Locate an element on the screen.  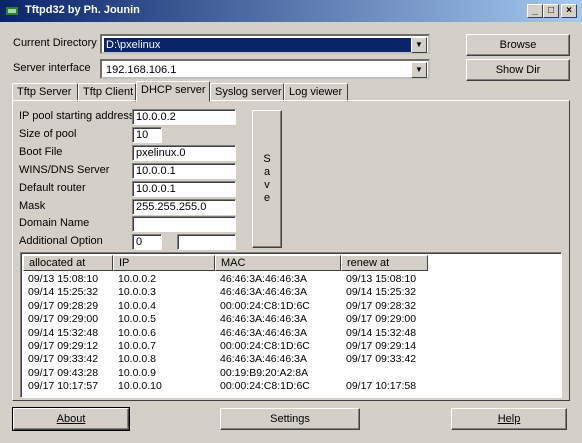
renew-cell: 09/13 15:08:10 is located at coordinates (381, 279).